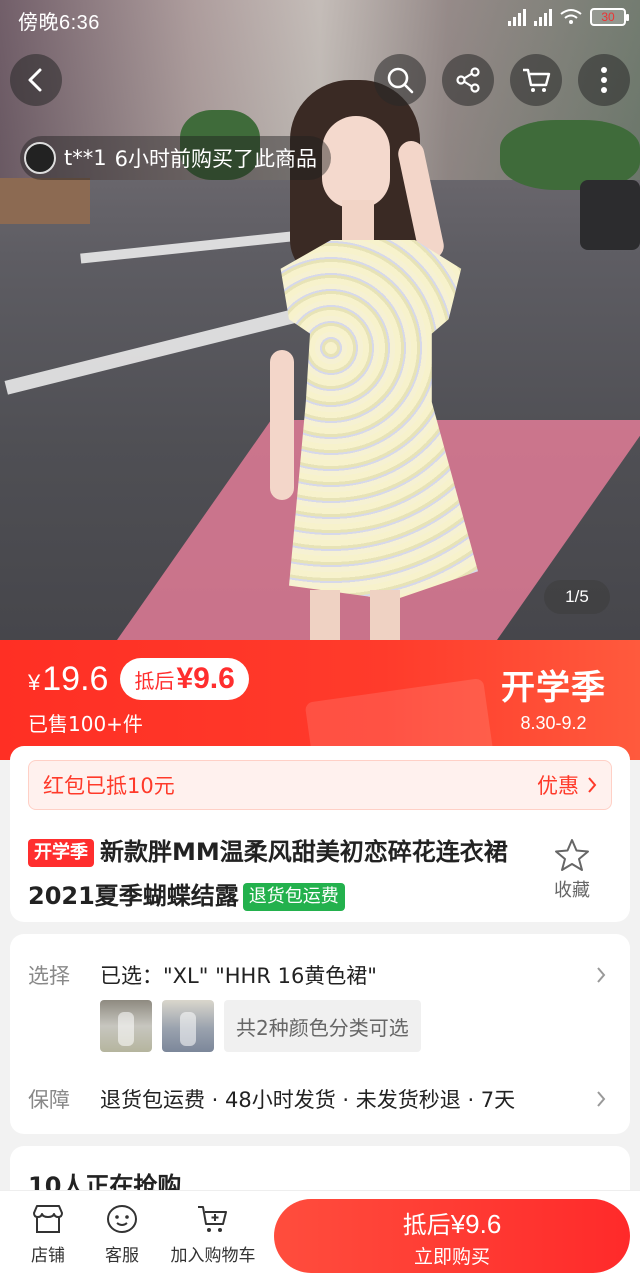 Image resolution: width=640 pixels, height=1280 pixels. Describe the element at coordinates (85, 724) in the screenshot. I see `sold-count: 已售100+件` at that location.